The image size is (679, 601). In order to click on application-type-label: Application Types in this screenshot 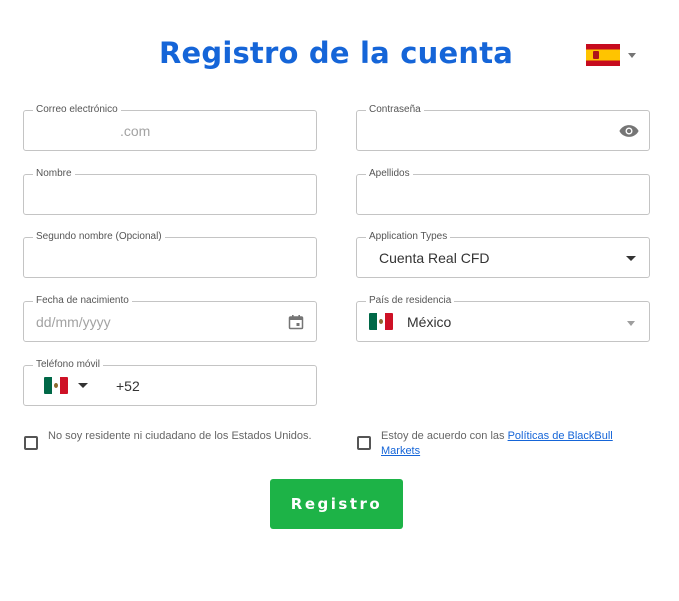, I will do `click(408, 237)`.